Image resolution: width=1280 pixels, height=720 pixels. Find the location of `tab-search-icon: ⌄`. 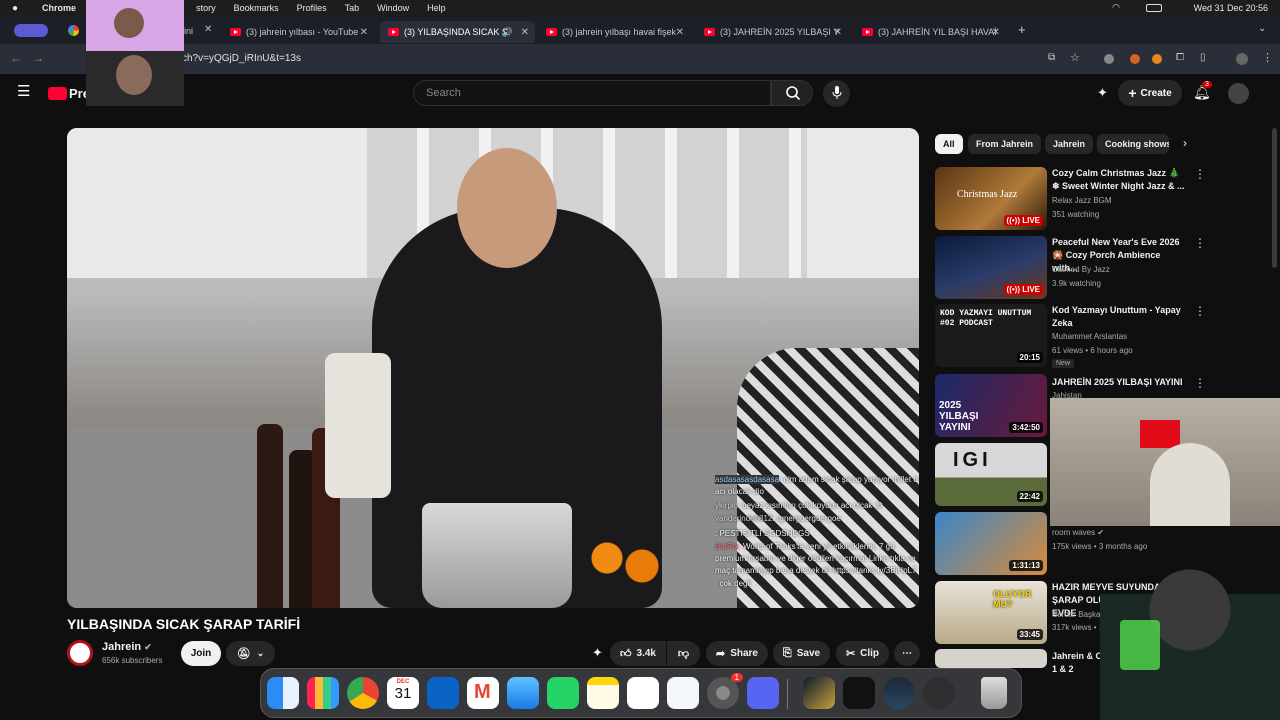

tab-search-icon: ⌄ is located at coordinates (1262, 28).